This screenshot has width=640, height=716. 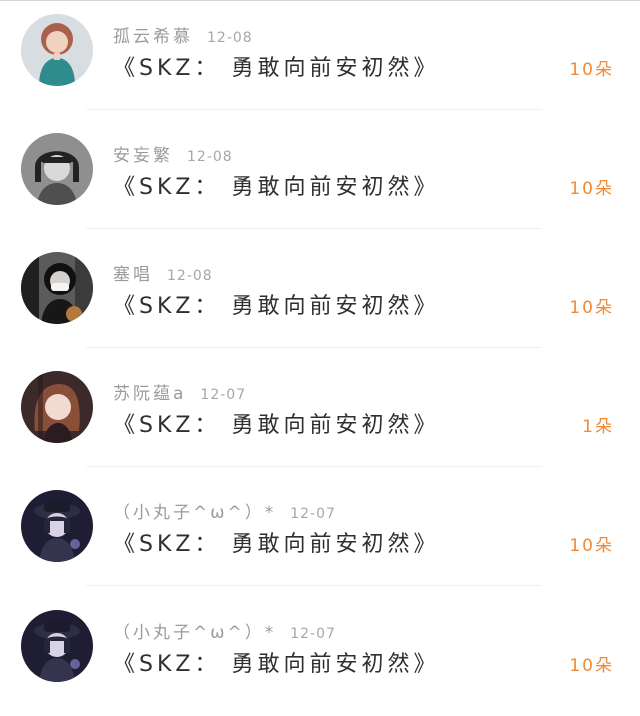 I want to click on avatar-mask-dark-photo-icon, so click(x=57, y=288).